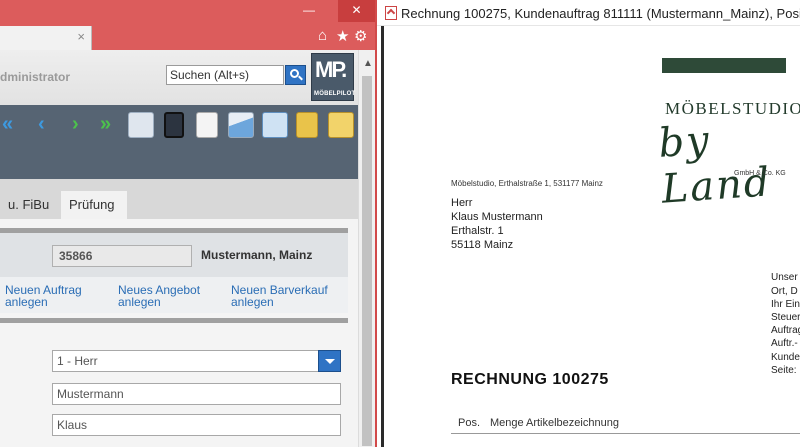 This screenshot has width=800, height=447. I want to click on search-button, so click(295, 75).